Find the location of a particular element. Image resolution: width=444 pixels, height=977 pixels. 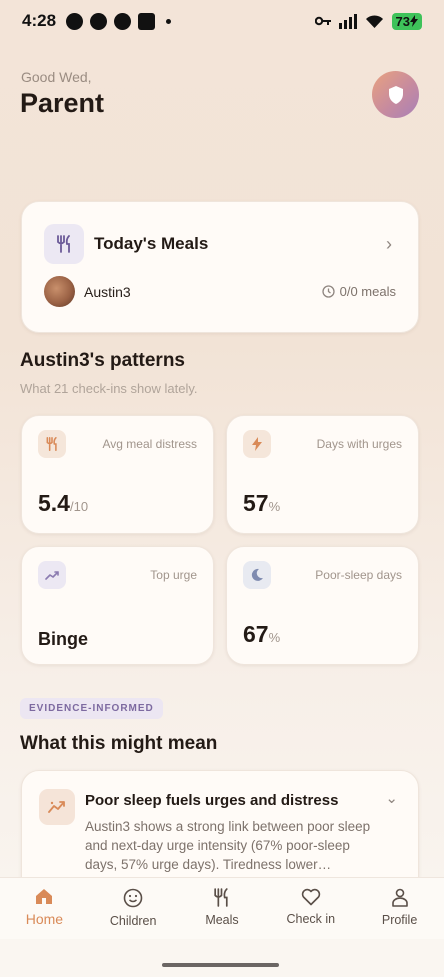

stat-value: 57% is located at coordinates (262, 503).